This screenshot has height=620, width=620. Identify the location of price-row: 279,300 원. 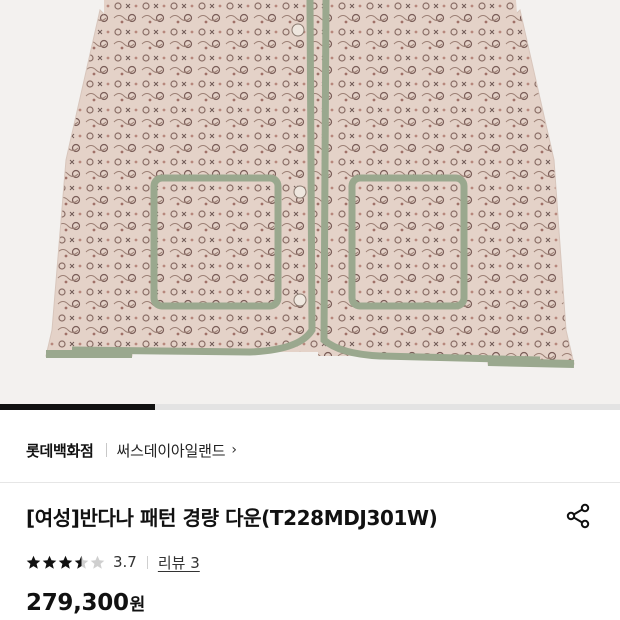
(85, 605).